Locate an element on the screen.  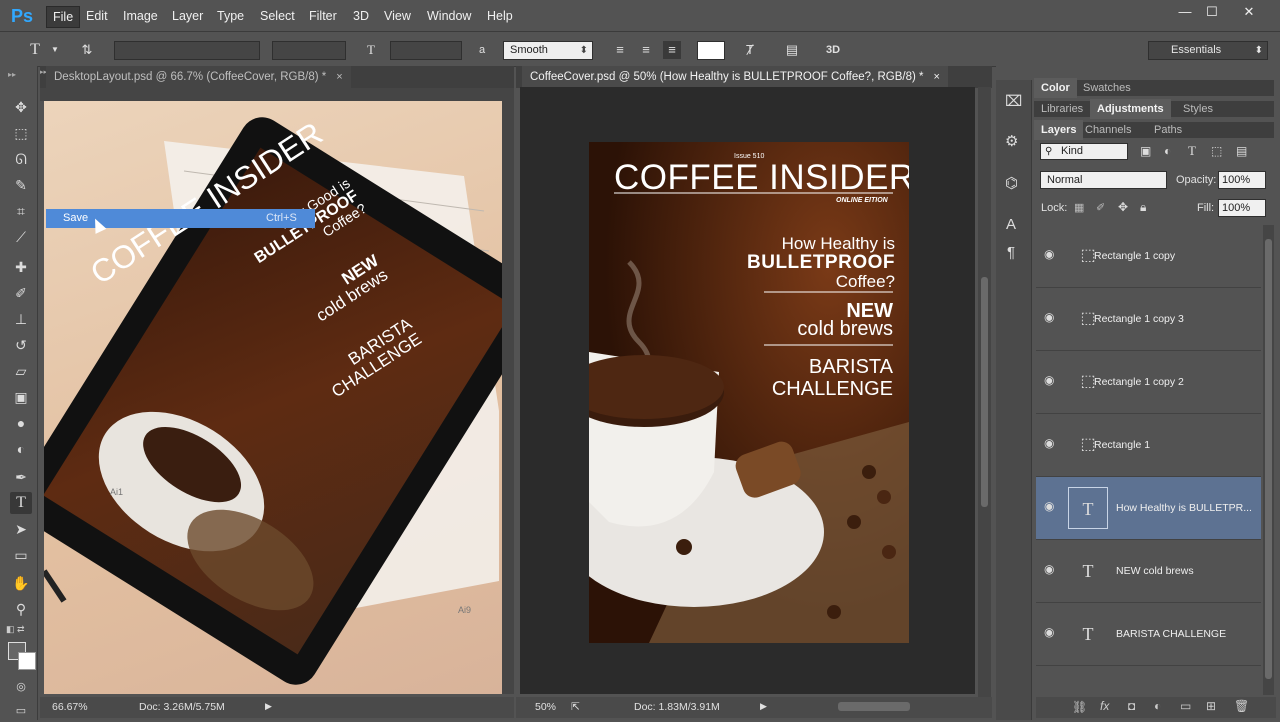
character-panel-icon-dock: A is located at coordinates (1011, 224).